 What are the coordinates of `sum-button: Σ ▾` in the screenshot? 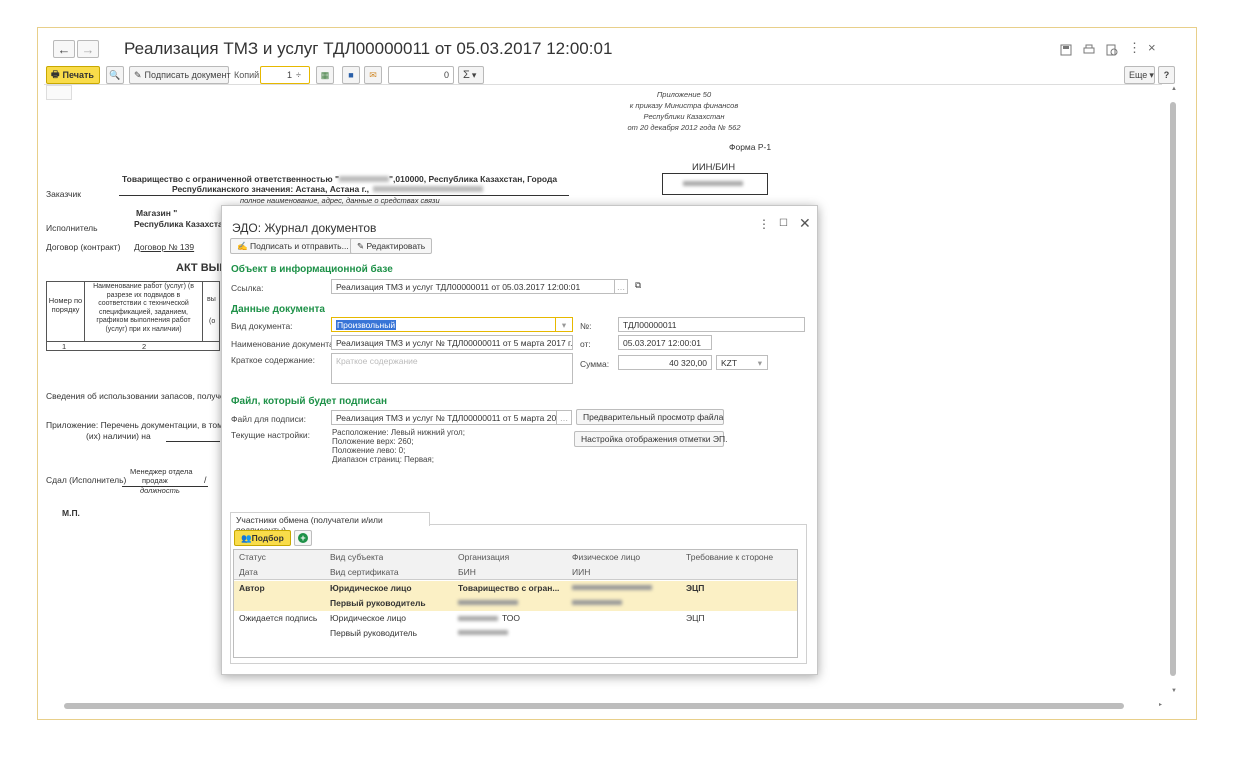 It's located at (471, 75).